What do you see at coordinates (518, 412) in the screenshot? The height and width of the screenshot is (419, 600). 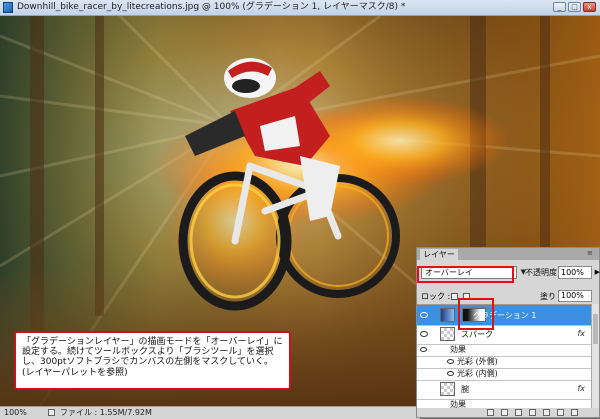 I see `add-mask-icon` at bounding box center [518, 412].